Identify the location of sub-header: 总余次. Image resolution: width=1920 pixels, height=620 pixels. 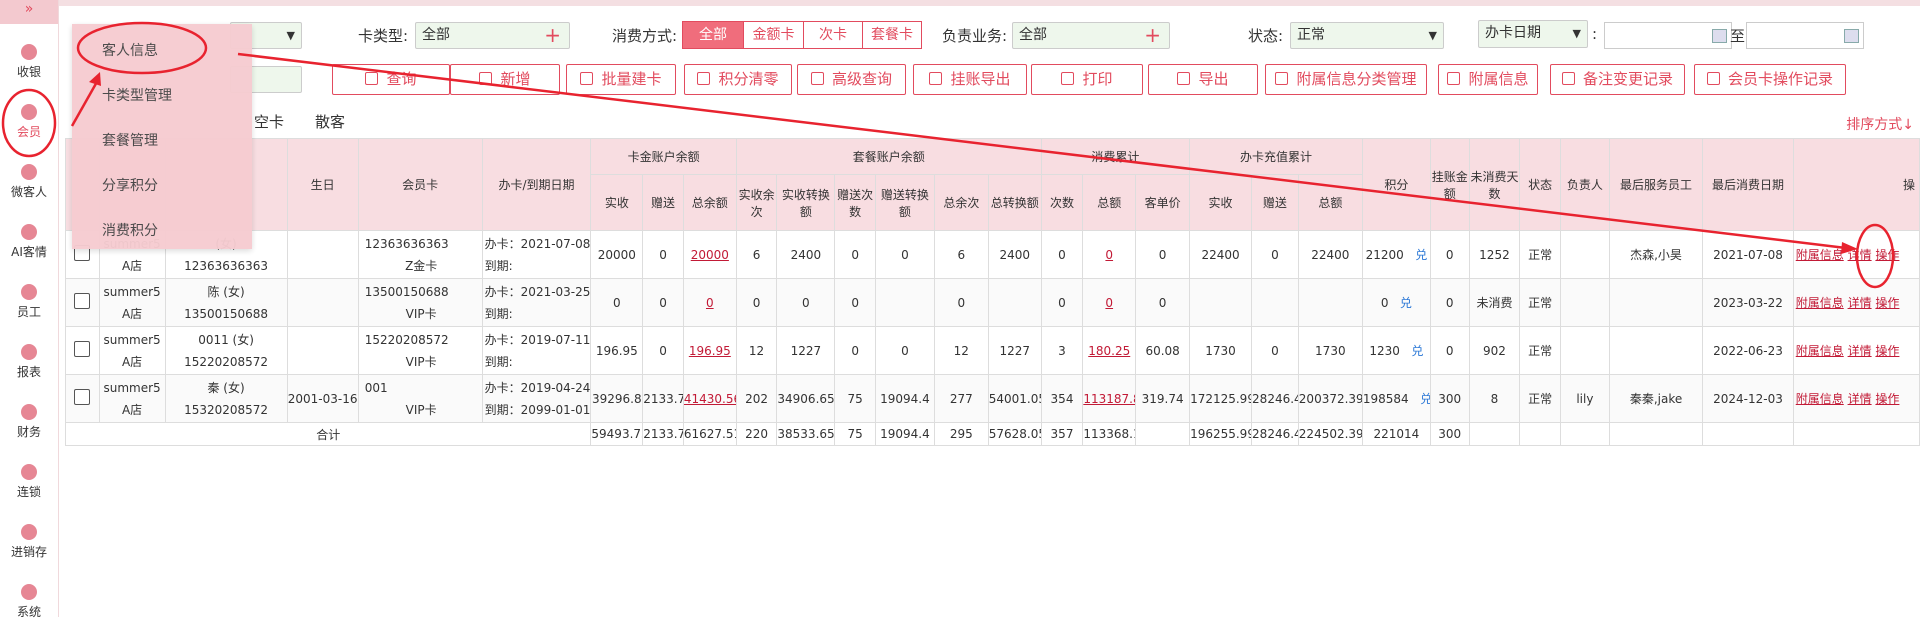
(961, 202).